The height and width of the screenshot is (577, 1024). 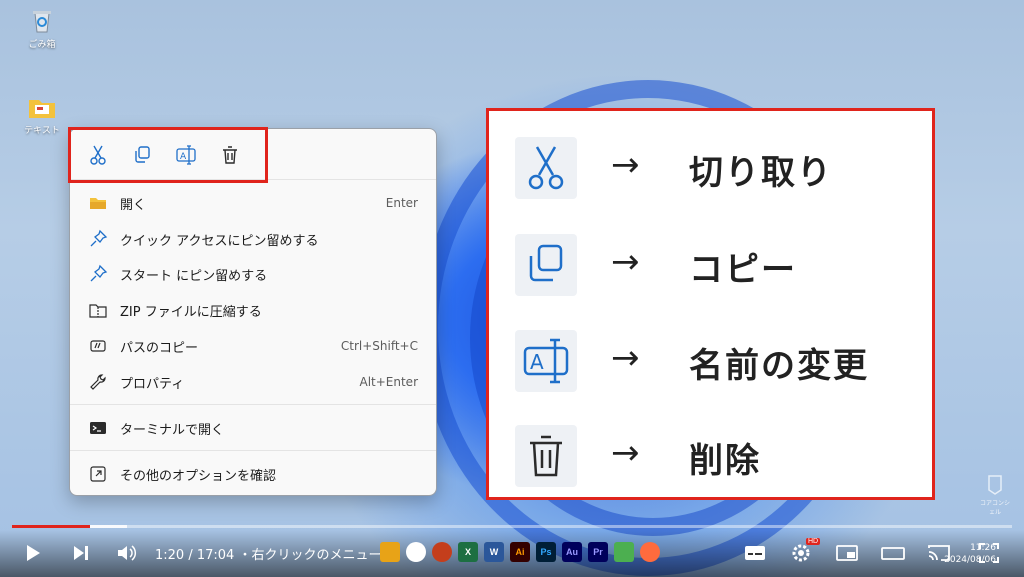 I want to click on zip-icon, so click(x=98, y=311).